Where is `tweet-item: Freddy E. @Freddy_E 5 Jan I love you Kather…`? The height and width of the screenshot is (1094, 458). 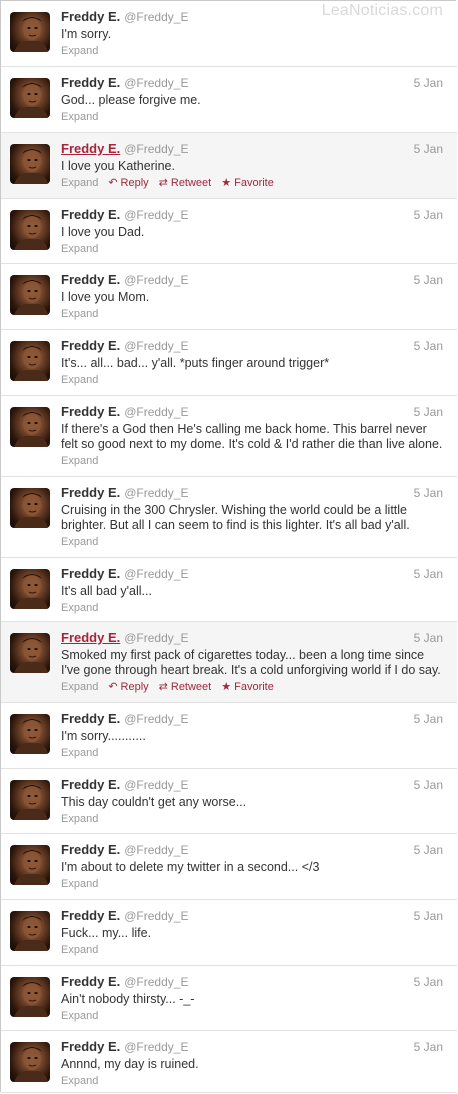 tweet-item: Freddy E. @Freddy_E 5 Jan I love you Kather… is located at coordinates (229, 166).